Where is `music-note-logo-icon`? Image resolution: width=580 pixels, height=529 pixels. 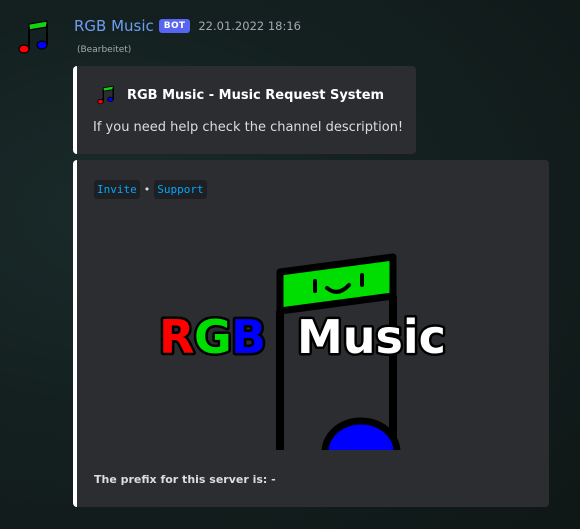
music-note-logo-icon is located at coordinates (33, 37).